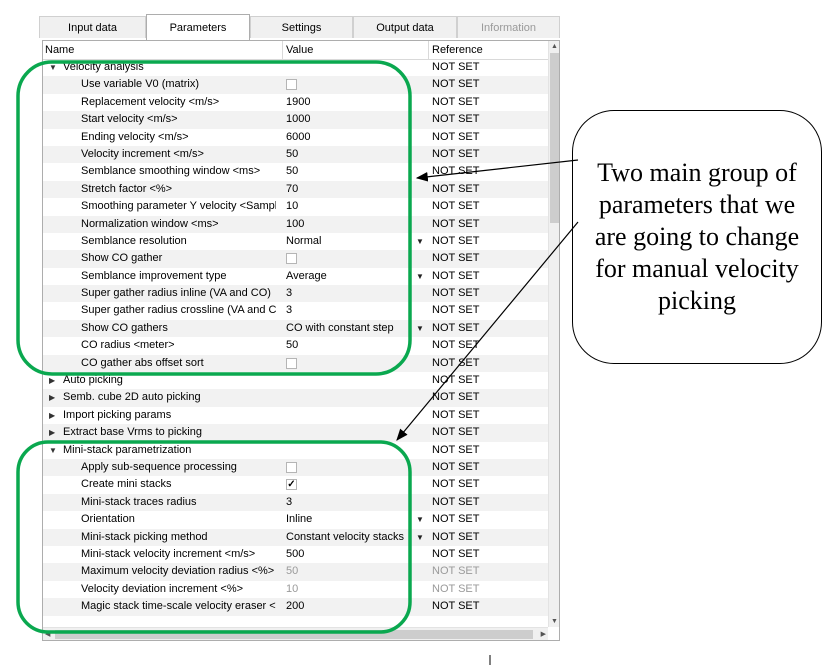 The width and height of the screenshot is (829, 665). I want to click on parameter-row: CO gather abs offset sort NOT SET, so click(295, 363).